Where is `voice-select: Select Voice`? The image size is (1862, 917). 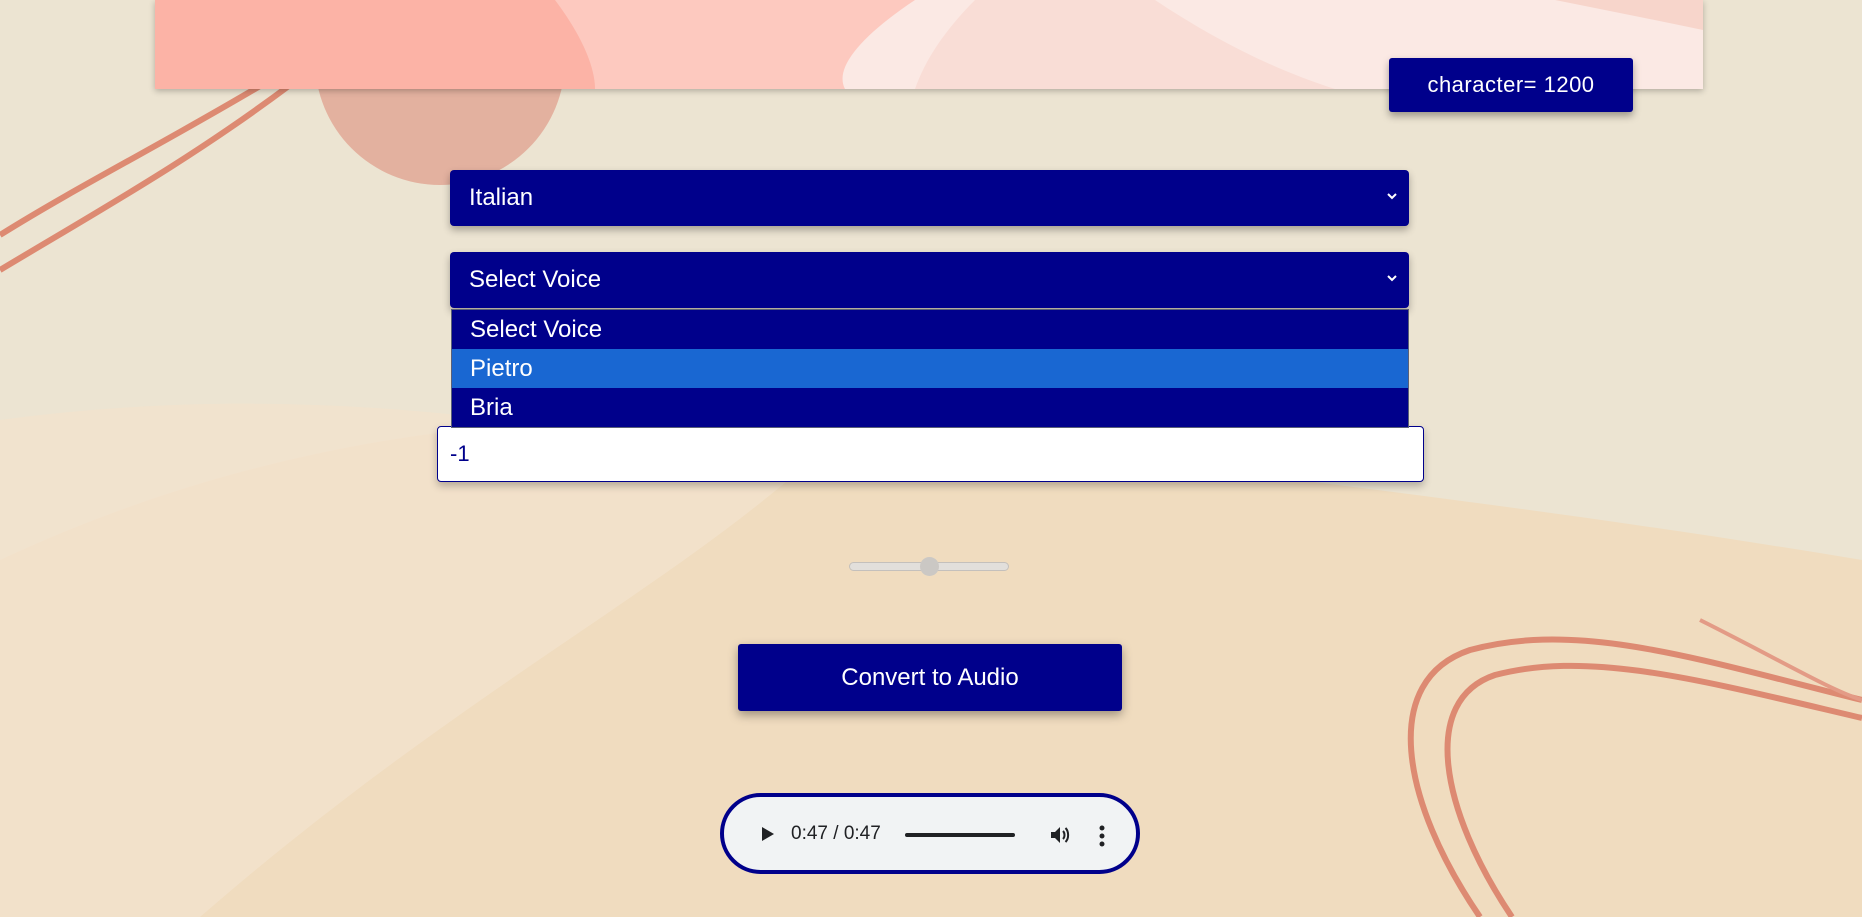
voice-select: Select Voice is located at coordinates (929, 280).